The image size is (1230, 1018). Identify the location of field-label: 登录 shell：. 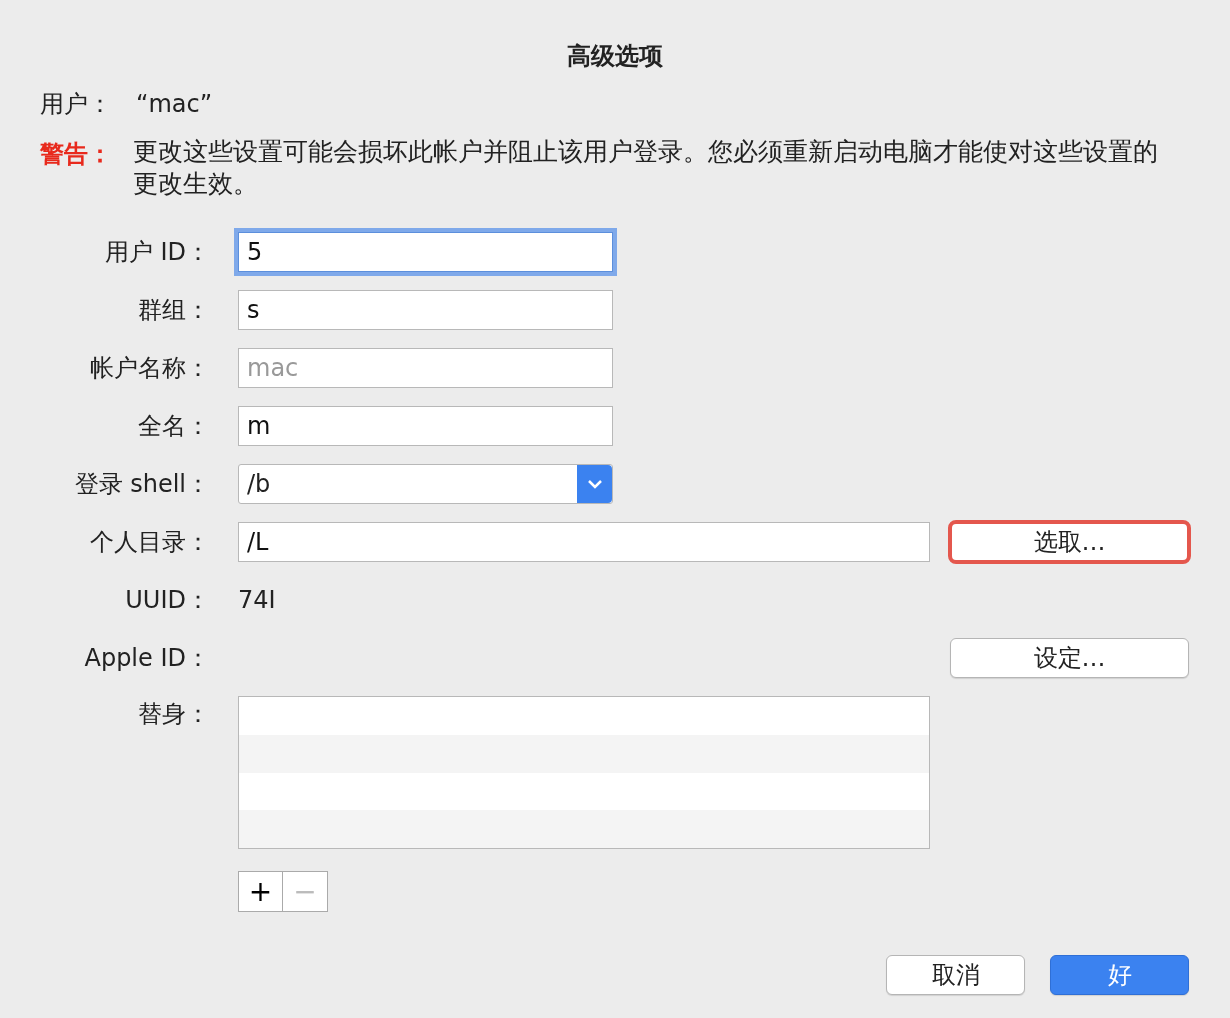
(141, 484).